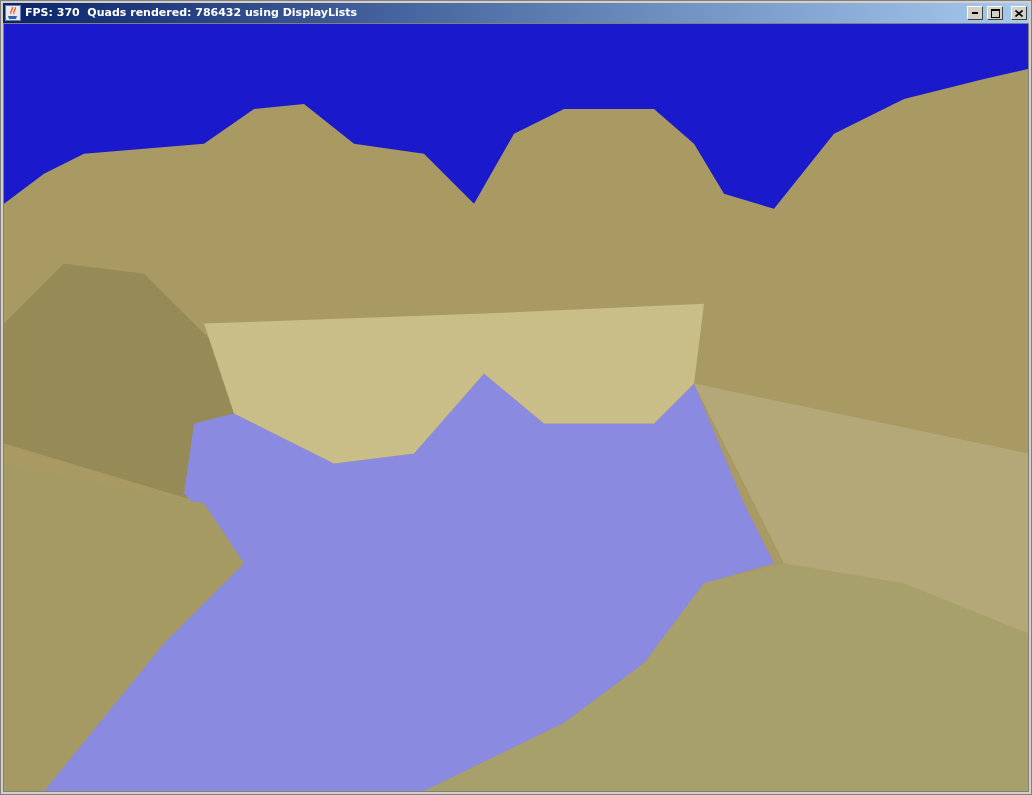 This screenshot has width=1032, height=795. I want to click on minimize-icon, so click(975, 13).